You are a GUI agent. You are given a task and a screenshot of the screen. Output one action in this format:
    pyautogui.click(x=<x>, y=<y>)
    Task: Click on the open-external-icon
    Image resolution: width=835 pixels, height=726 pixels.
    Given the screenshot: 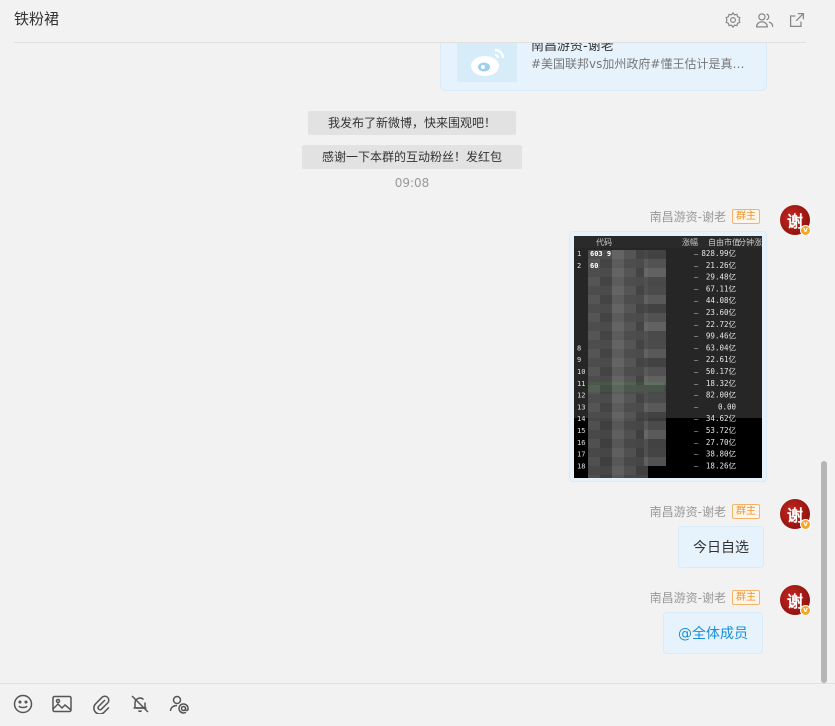 What is the action you would take?
    pyautogui.click(x=797, y=20)
    